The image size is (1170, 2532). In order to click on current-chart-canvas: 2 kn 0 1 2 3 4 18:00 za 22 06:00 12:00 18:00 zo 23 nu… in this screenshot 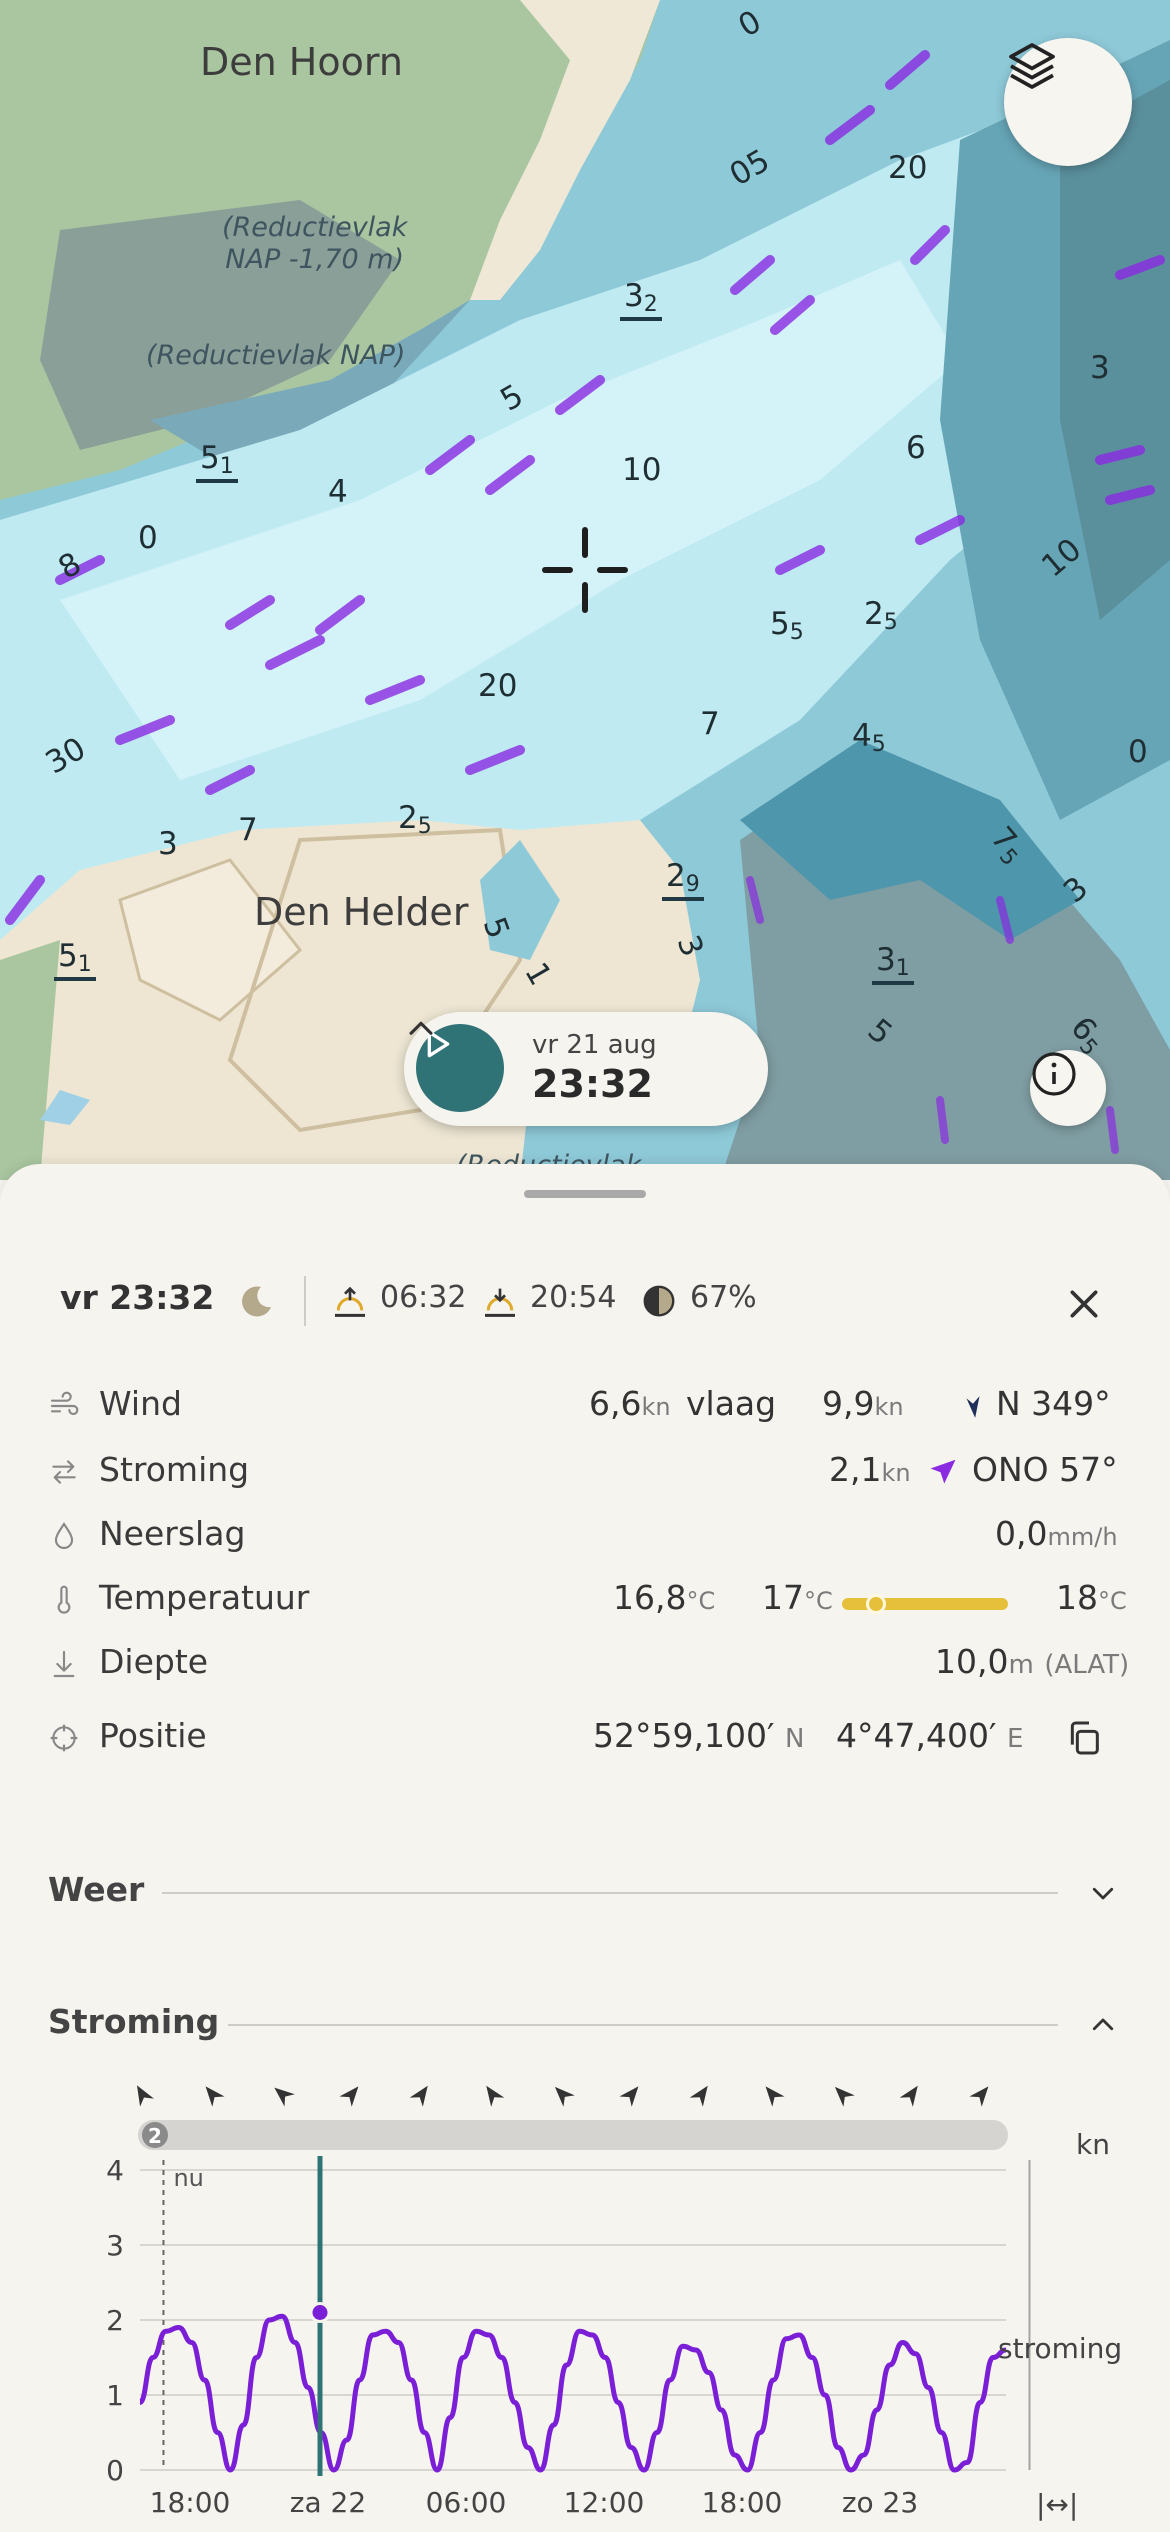, I will do `click(614, 2303)`.